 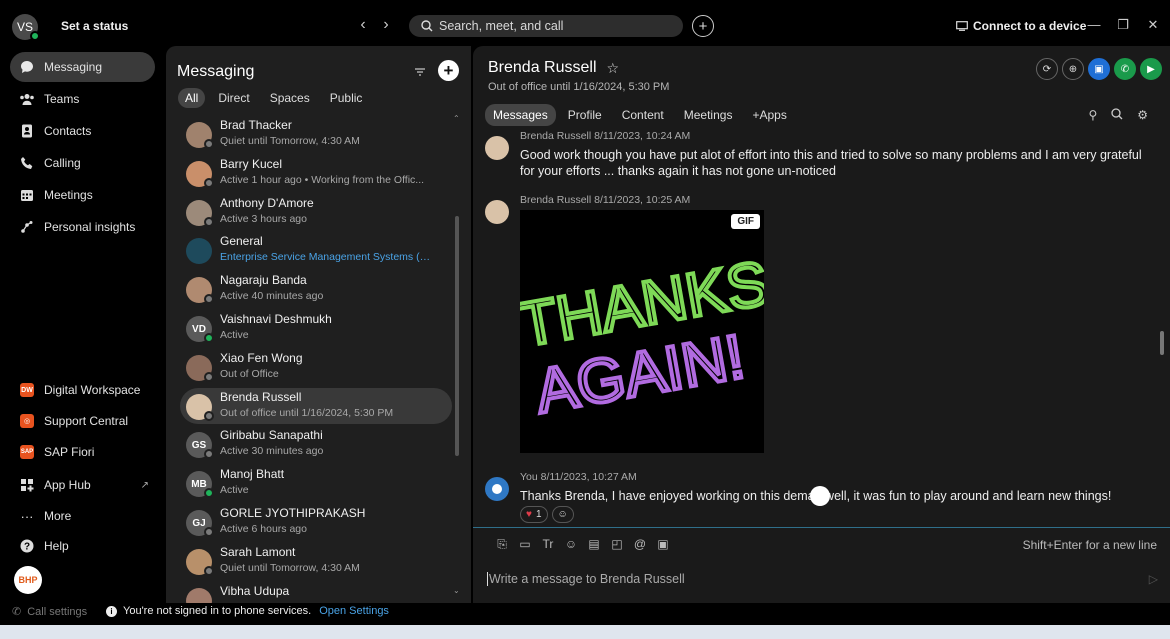 What do you see at coordinates (663, 544) in the screenshot?
I see `whiteboard-icon: ▣` at bounding box center [663, 544].